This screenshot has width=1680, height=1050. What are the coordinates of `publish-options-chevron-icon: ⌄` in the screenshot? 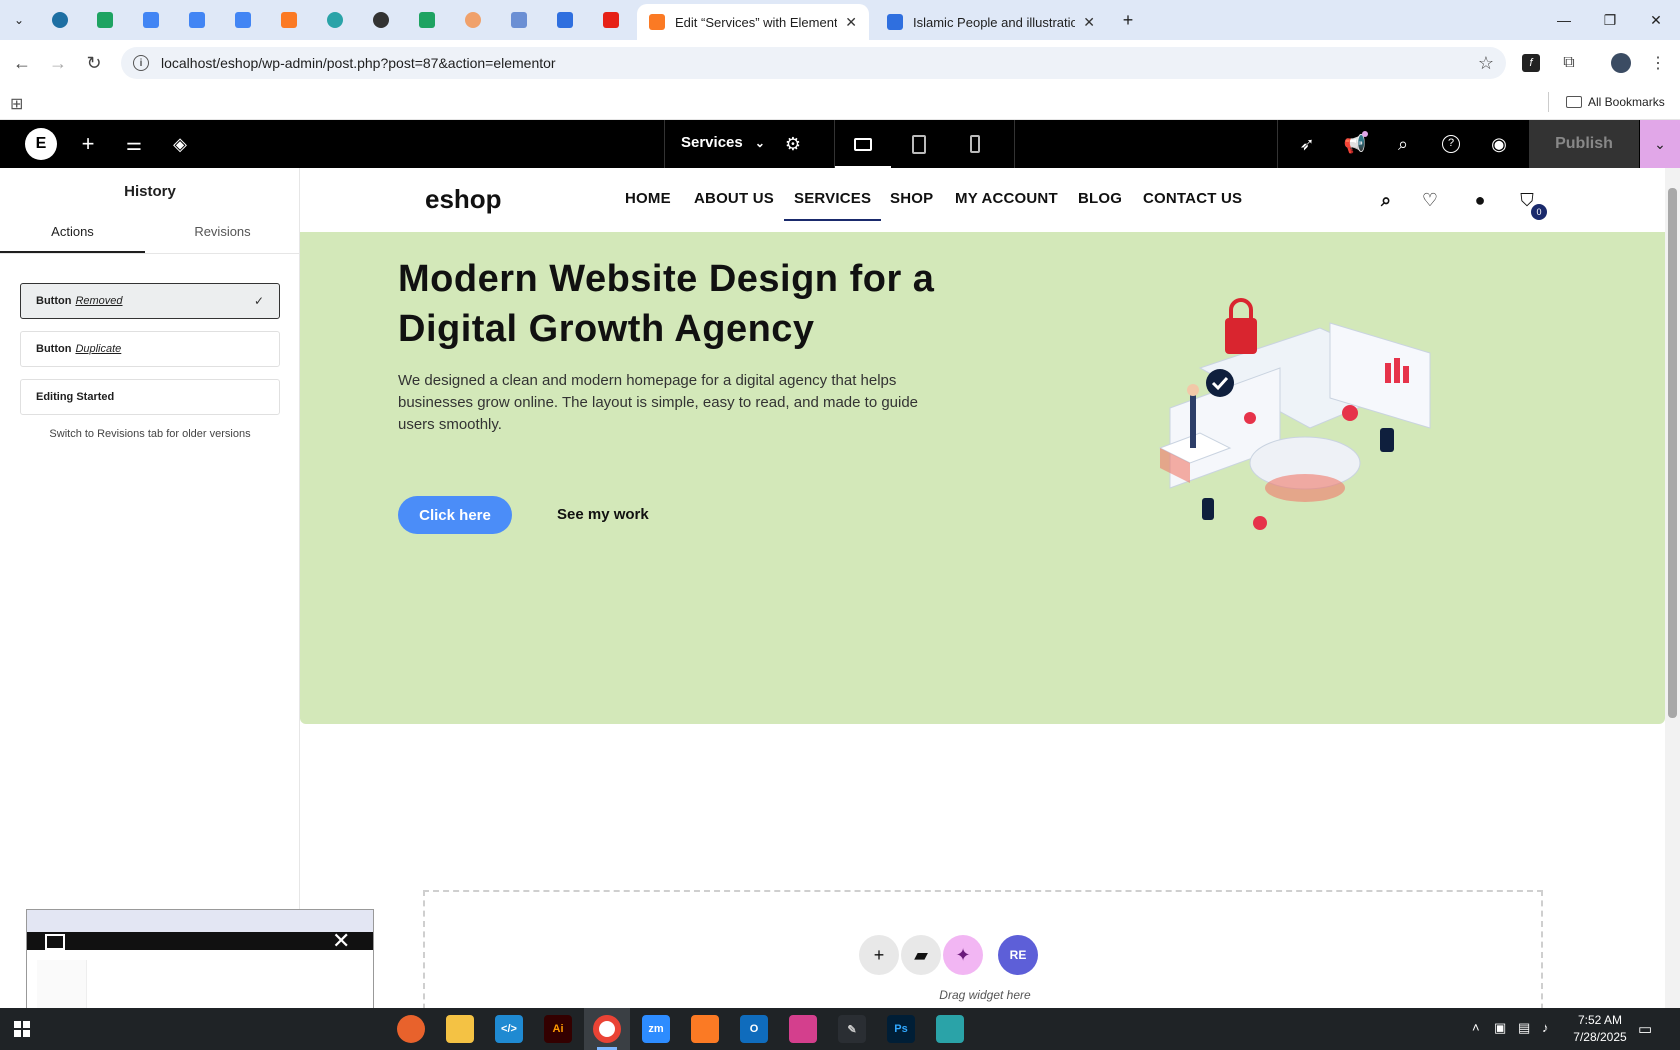 It's located at (1660, 144).